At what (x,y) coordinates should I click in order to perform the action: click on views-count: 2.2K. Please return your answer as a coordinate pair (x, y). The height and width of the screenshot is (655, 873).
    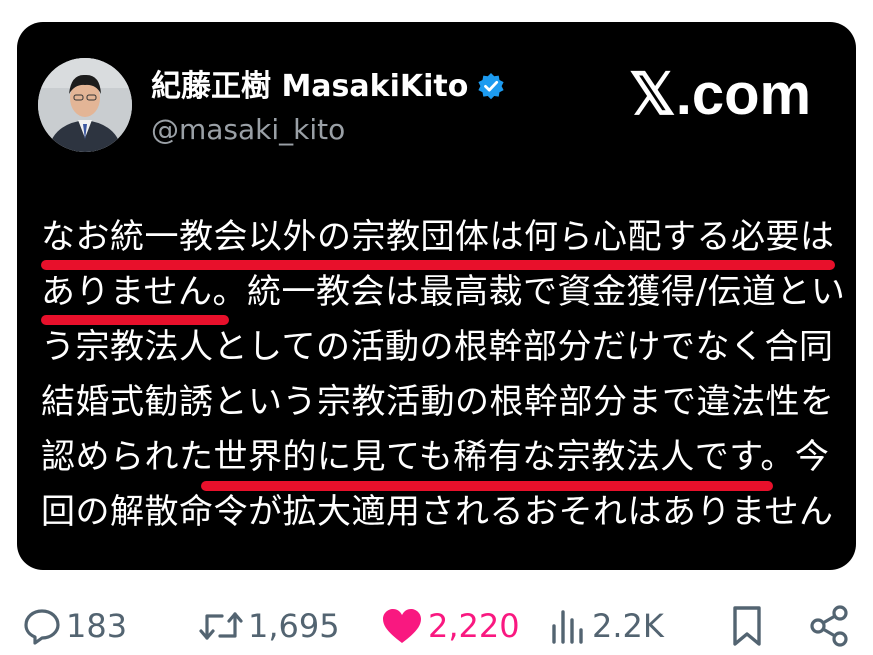
    Looking at the image, I should click on (628, 626).